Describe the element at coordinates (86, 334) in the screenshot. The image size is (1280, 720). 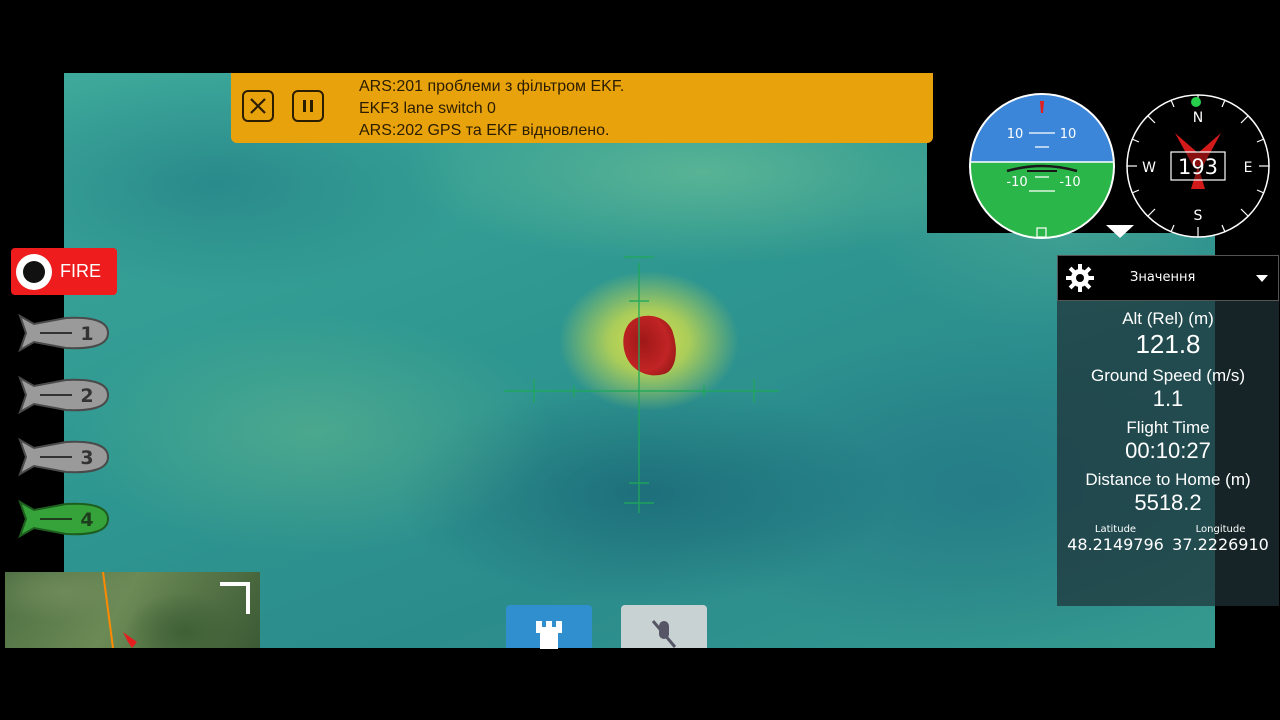
I see `bomb-1-label: 1` at that location.